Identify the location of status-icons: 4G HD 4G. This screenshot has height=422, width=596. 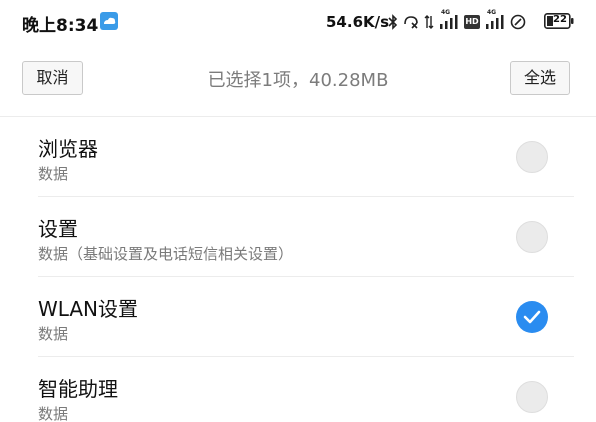
(457, 20).